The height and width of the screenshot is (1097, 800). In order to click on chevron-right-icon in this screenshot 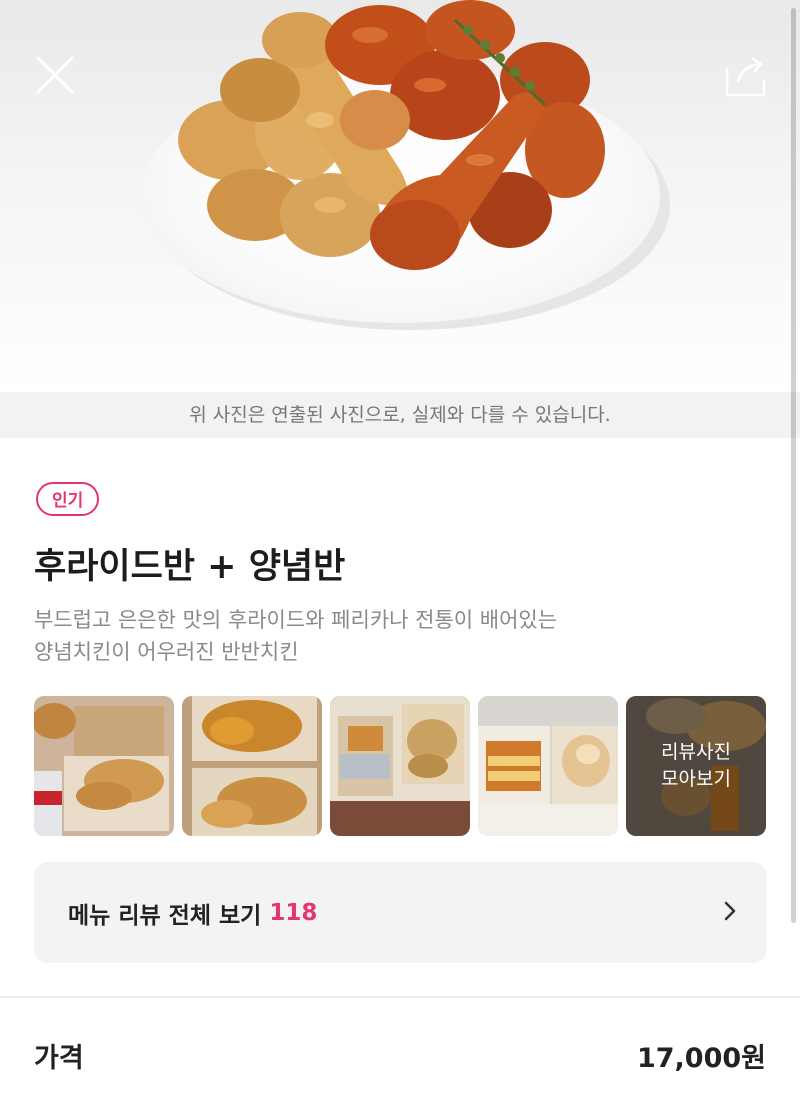, I will do `click(730, 911)`.